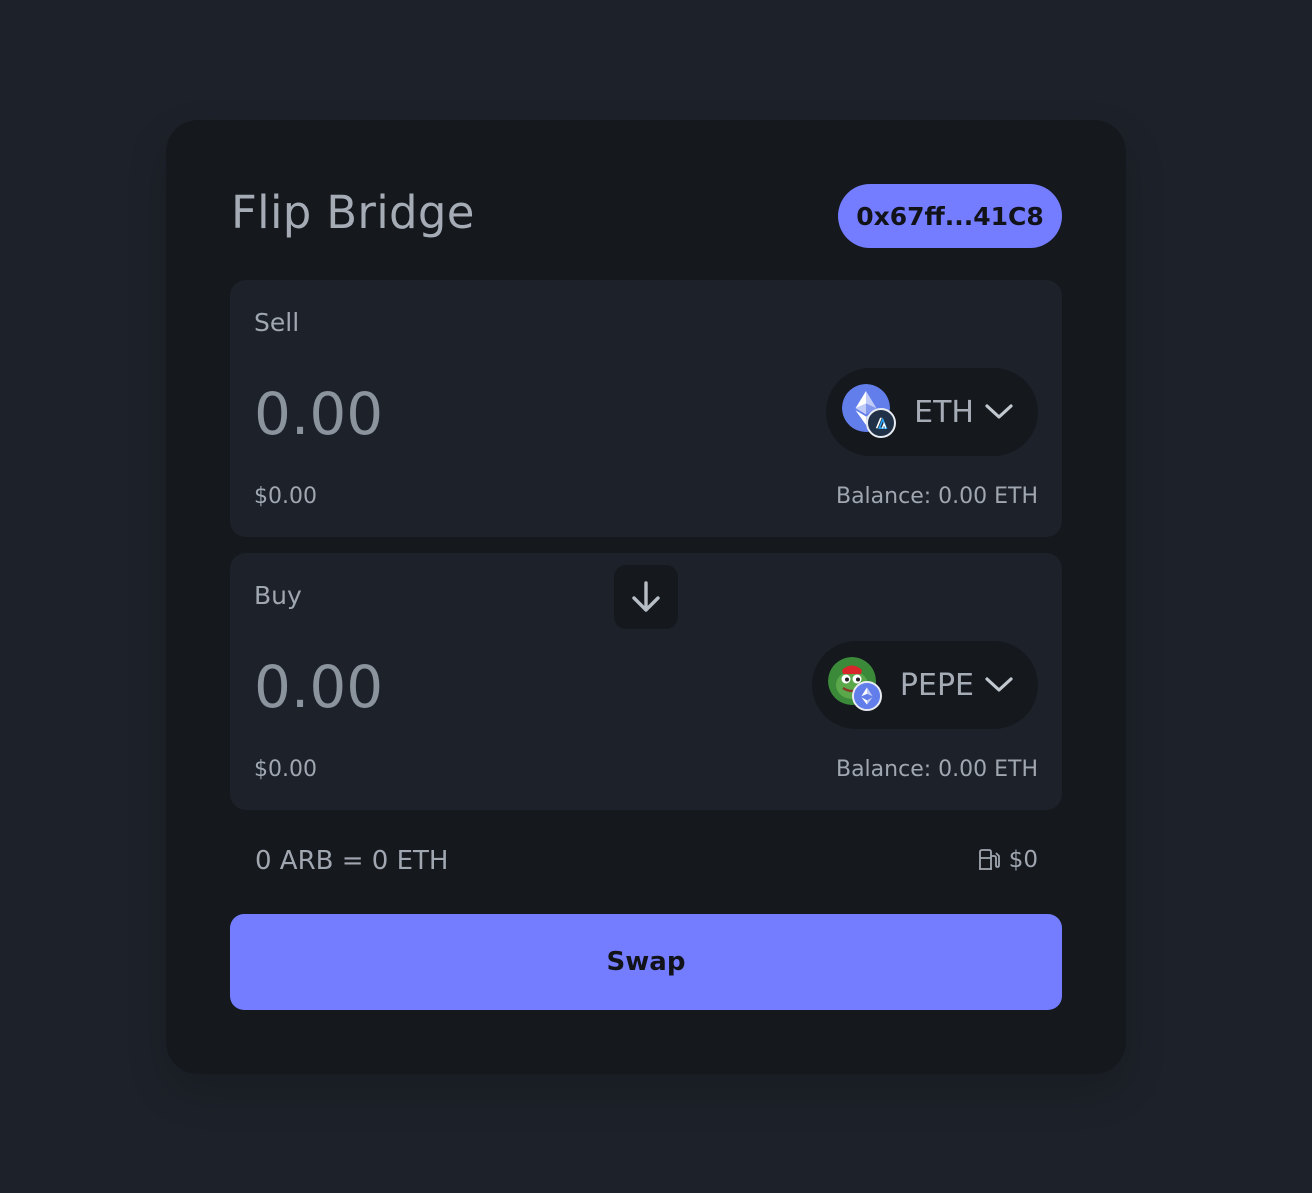 This screenshot has width=1312, height=1193. What do you see at coordinates (936, 769) in the screenshot?
I see `buy-balance: Balance: 0.00 ETH` at bounding box center [936, 769].